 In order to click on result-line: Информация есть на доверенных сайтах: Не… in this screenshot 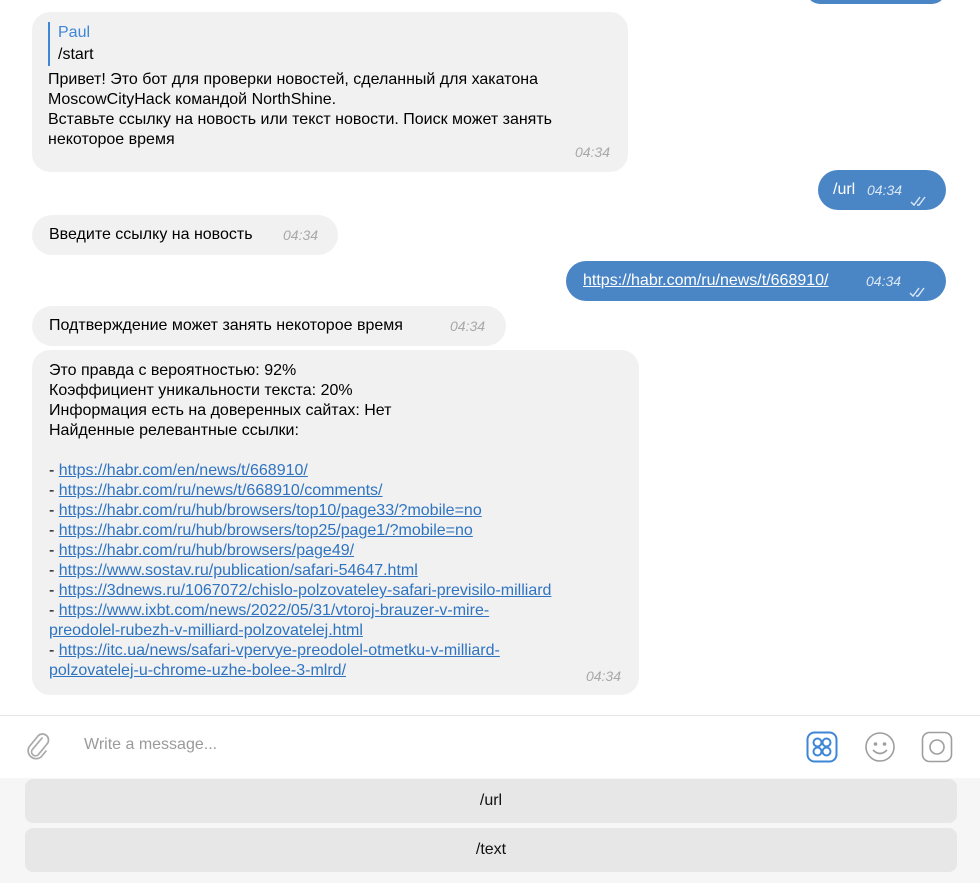, I will do `click(220, 410)`.